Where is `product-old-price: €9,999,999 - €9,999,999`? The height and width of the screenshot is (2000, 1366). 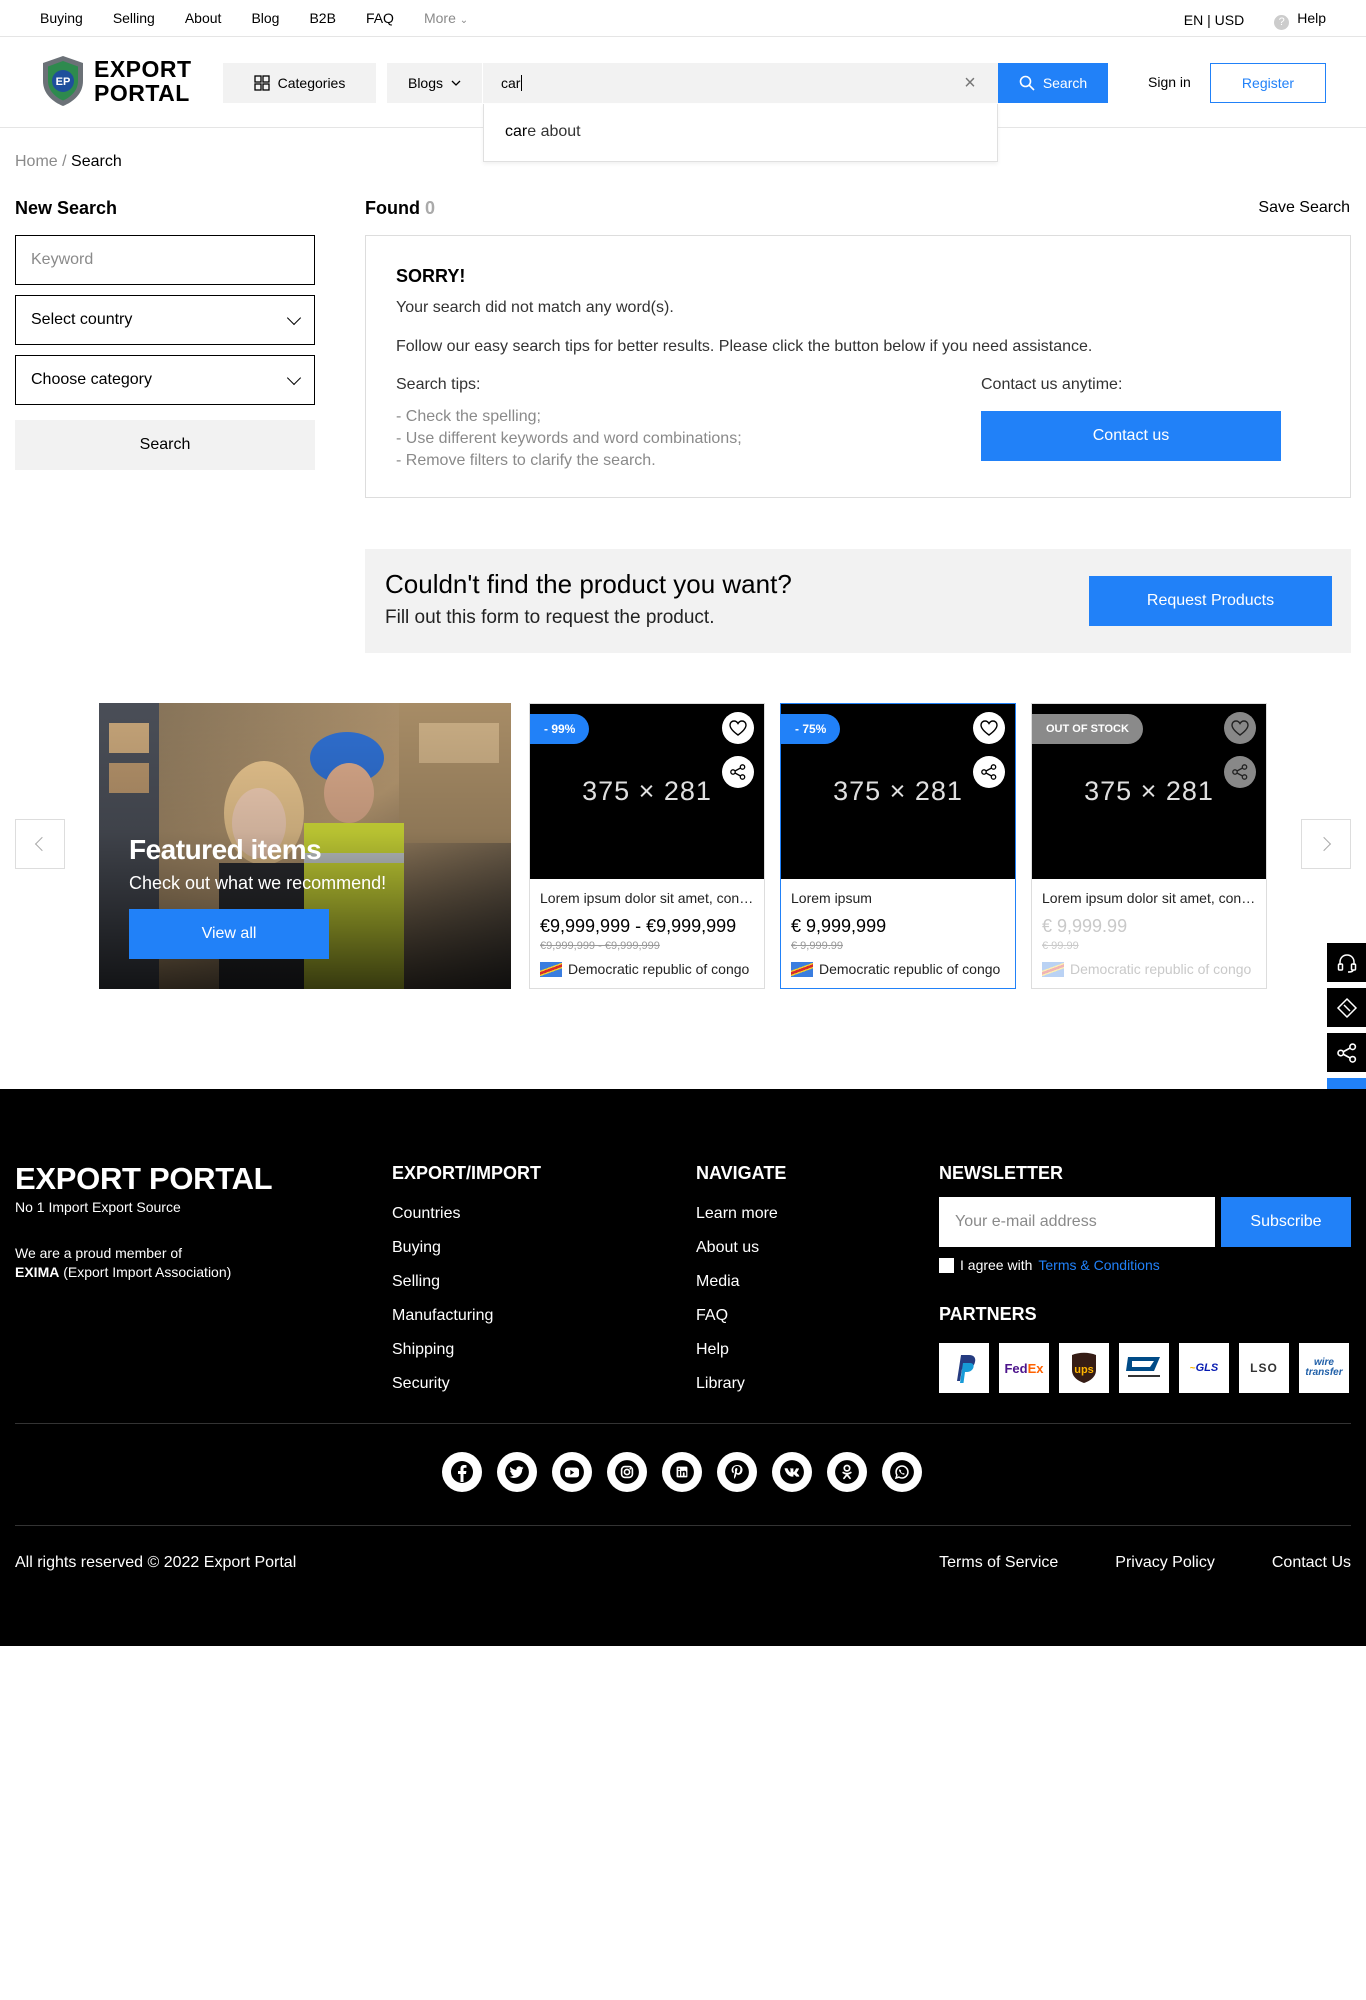 product-old-price: €9,999,999 - €9,999,999 is located at coordinates (600, 946).